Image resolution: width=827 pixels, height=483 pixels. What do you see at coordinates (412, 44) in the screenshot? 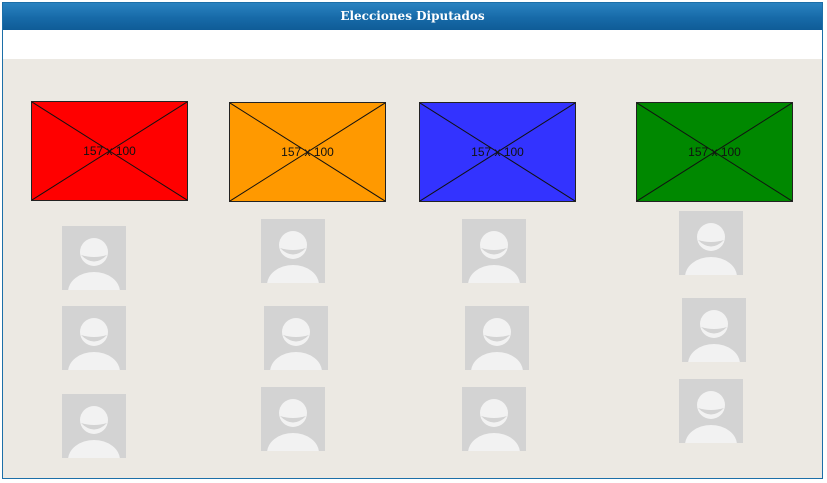
I see `toolbar-area` at bounding box center [412, 44].